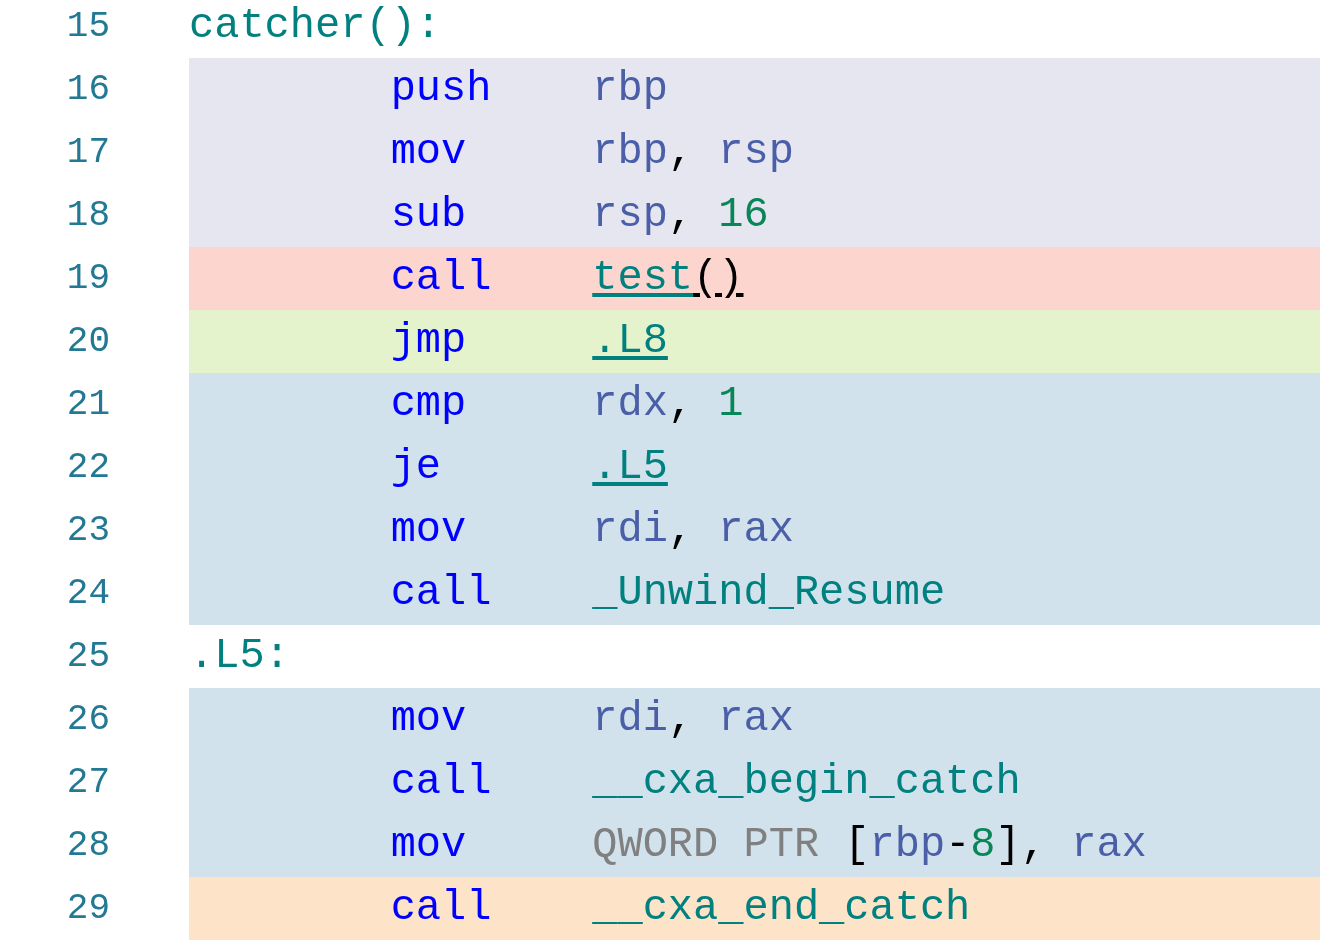 This screenshot has height=948, width=1320. I want to click on number-literal: 1, so click(731, 404).